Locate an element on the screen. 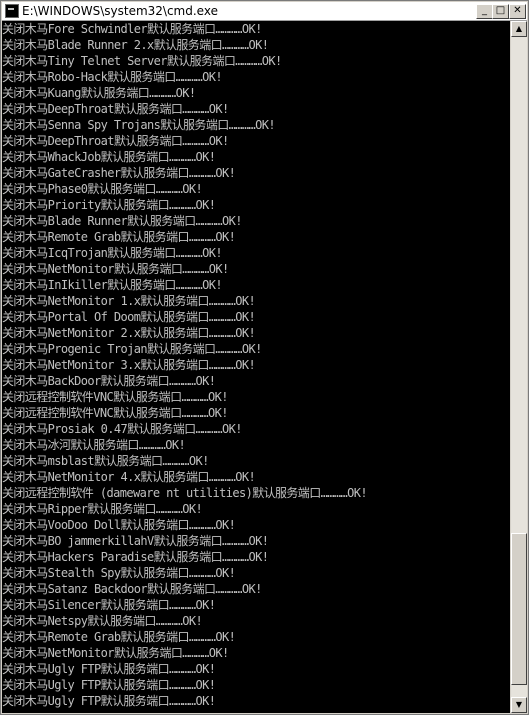 The width and height of the screenshot is (529, 715). cmd-icon is located at coordinates (12, 11).